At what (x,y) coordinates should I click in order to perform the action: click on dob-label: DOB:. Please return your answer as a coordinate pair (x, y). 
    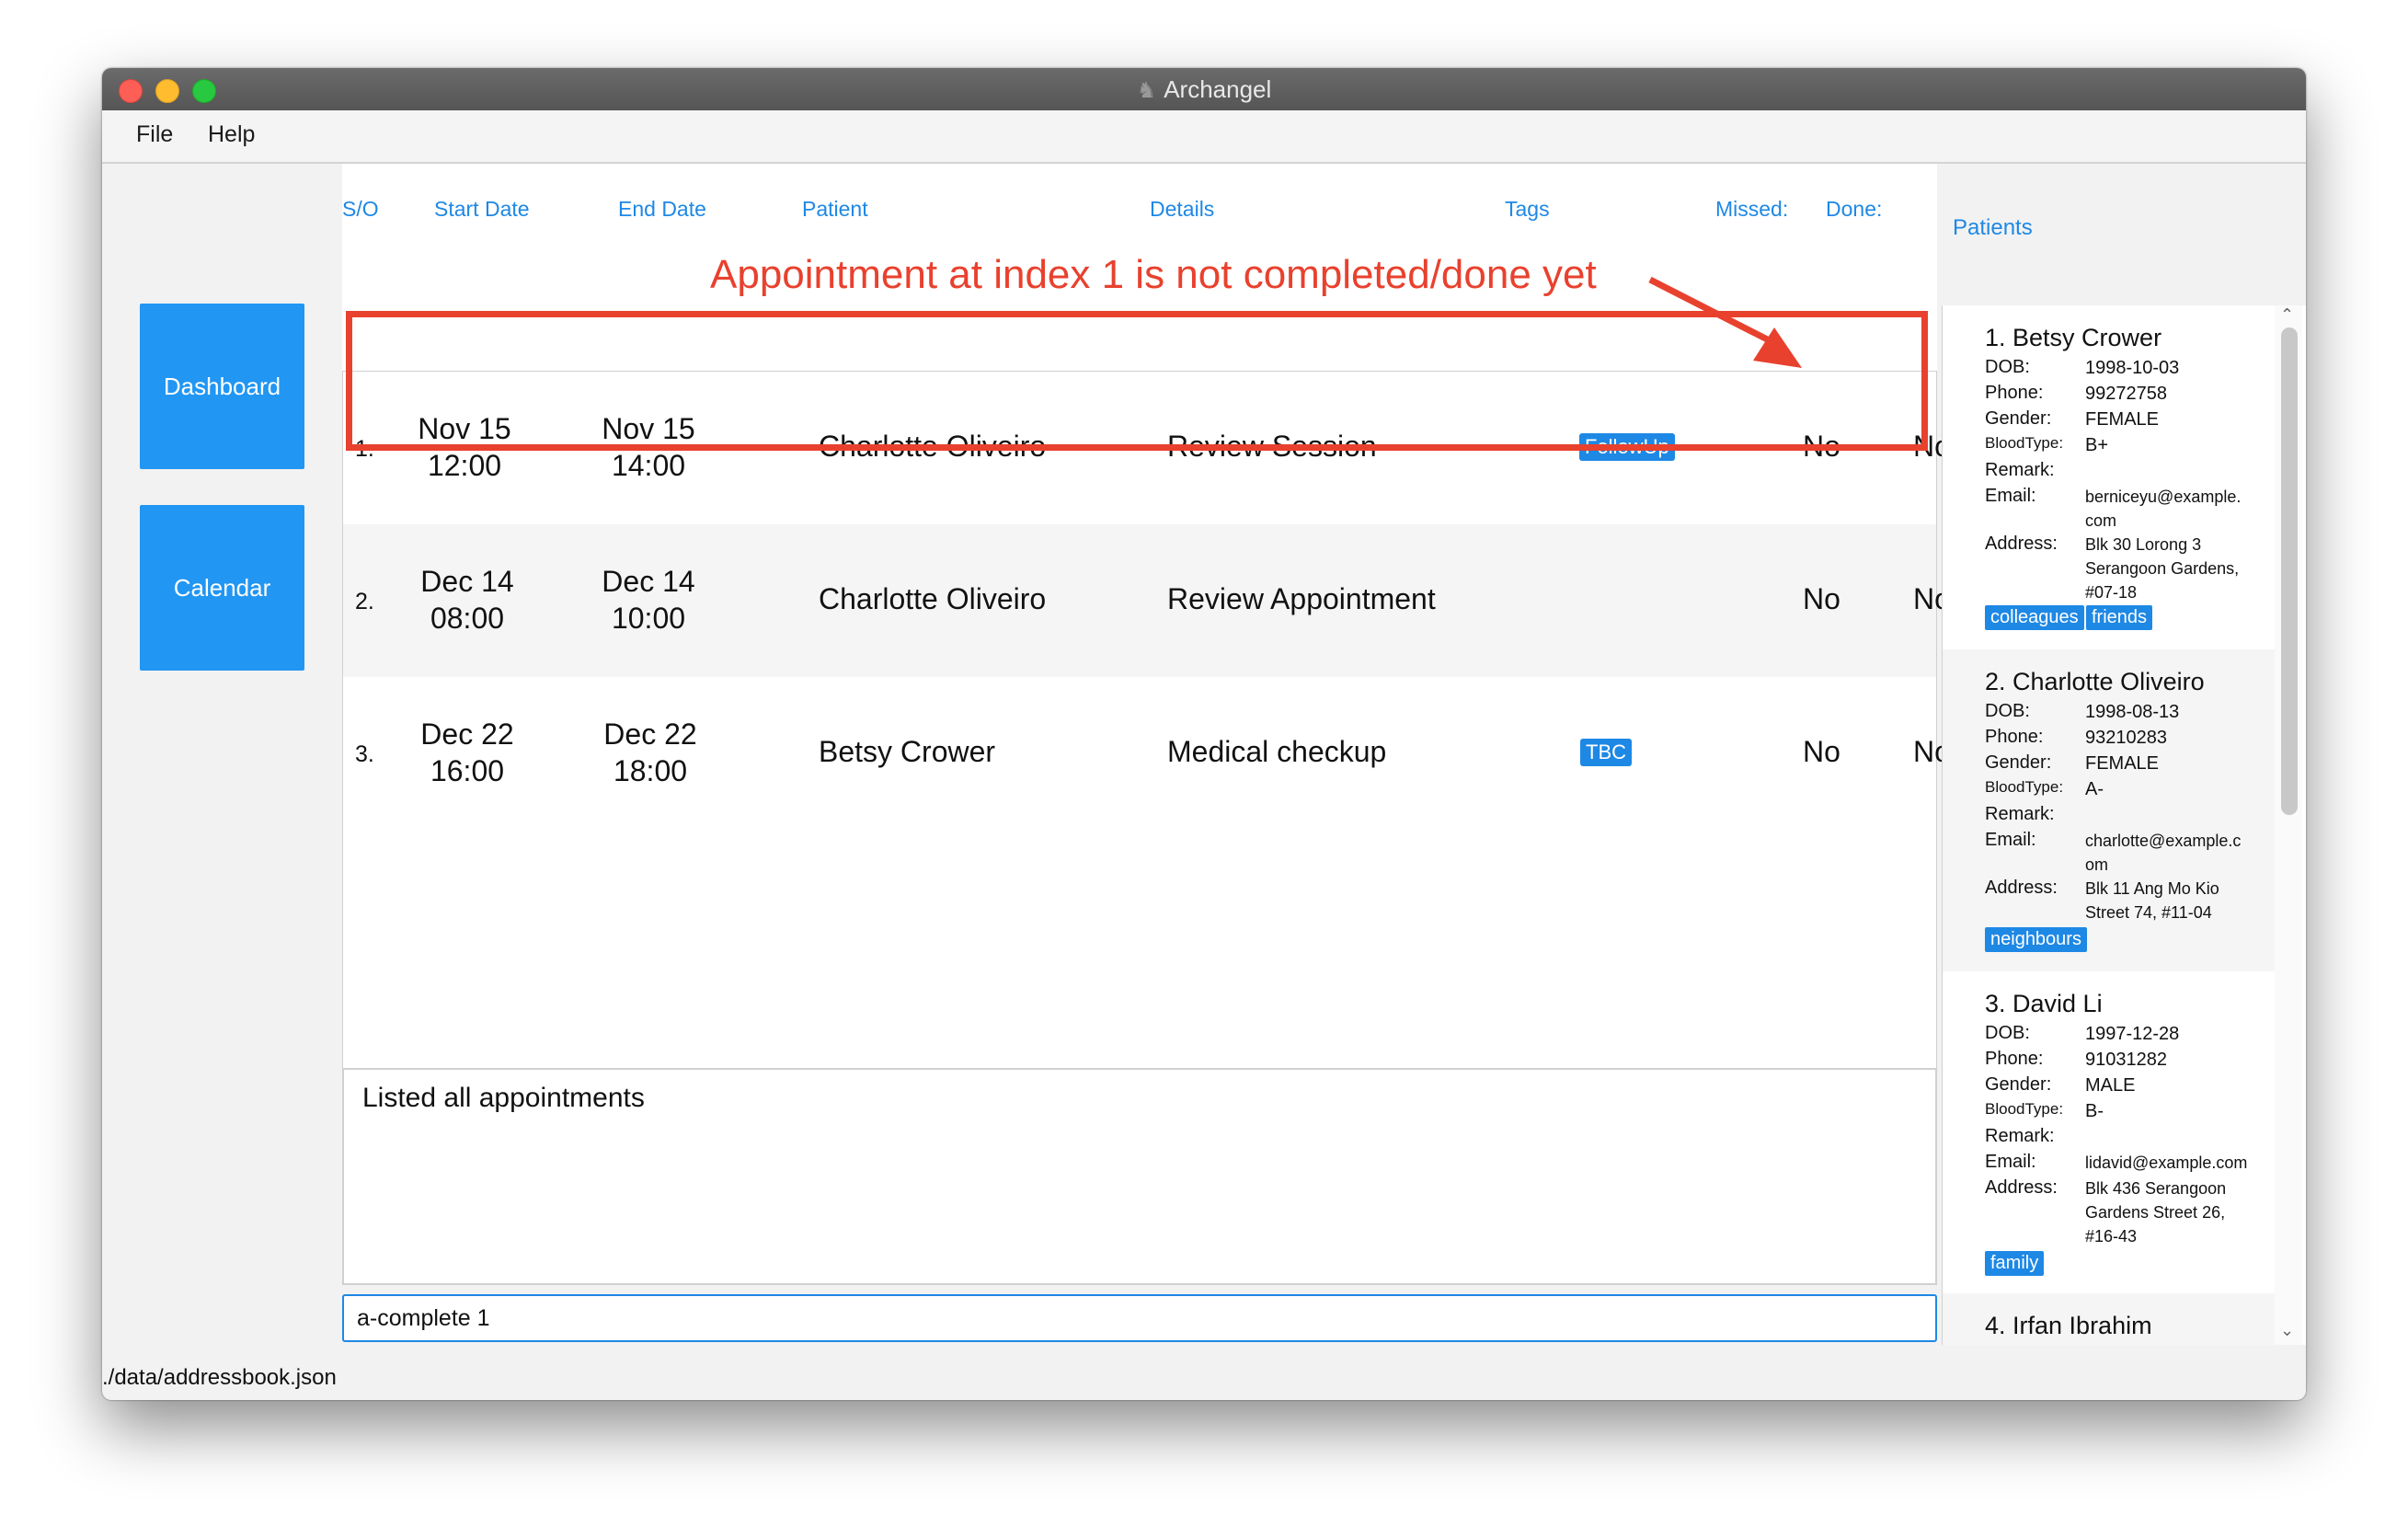
    Looking at the image, I should click on (2007, 367).